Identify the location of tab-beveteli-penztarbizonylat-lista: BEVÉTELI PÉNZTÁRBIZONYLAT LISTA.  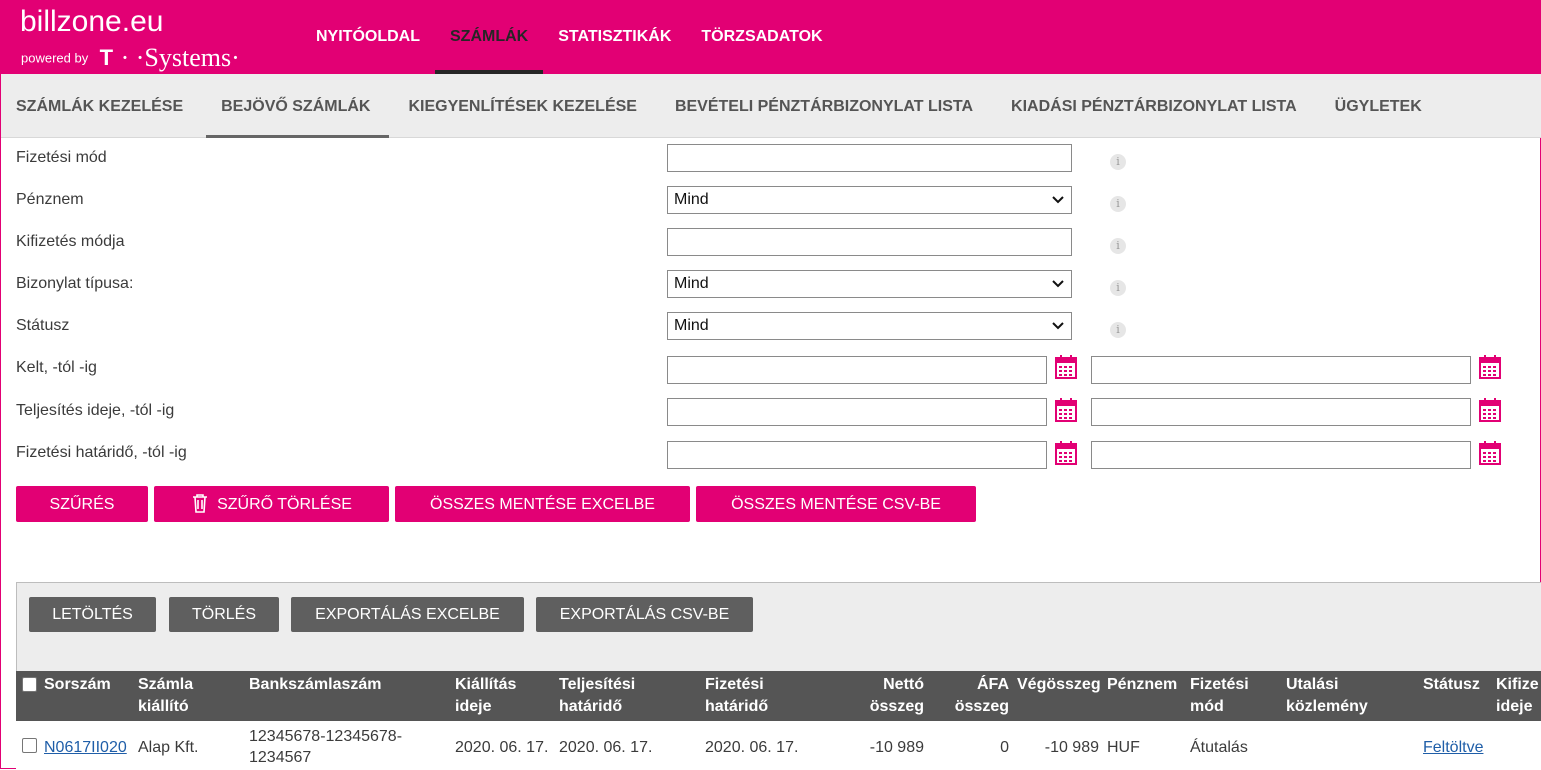
(826, 105).